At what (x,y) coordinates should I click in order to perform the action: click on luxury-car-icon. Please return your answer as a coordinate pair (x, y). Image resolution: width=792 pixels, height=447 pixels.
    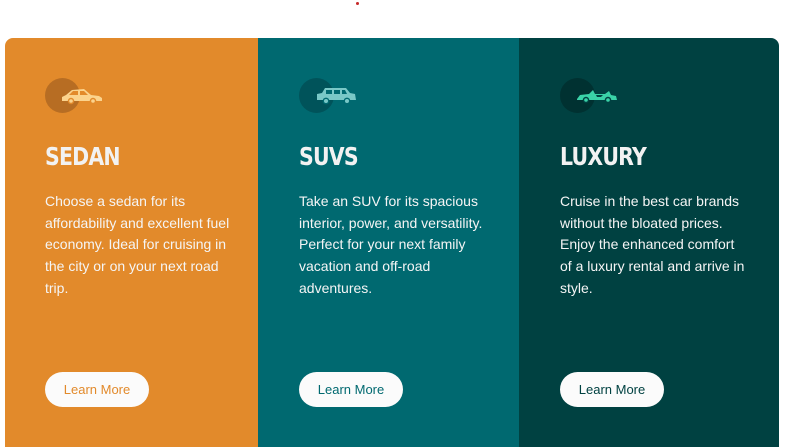
    Looking at the image, I should click on (592, 96).